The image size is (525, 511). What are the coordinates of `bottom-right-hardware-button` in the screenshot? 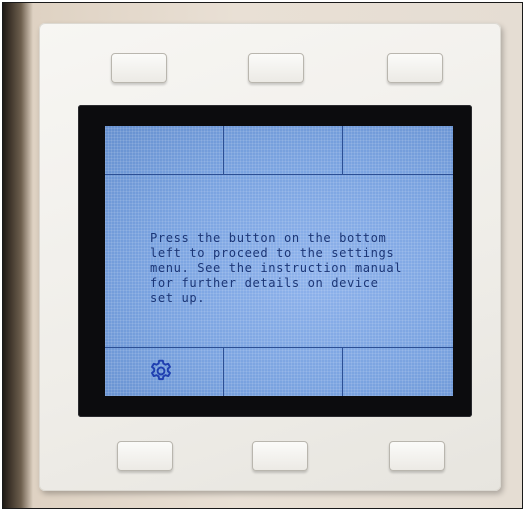 It's located at (417, 456).